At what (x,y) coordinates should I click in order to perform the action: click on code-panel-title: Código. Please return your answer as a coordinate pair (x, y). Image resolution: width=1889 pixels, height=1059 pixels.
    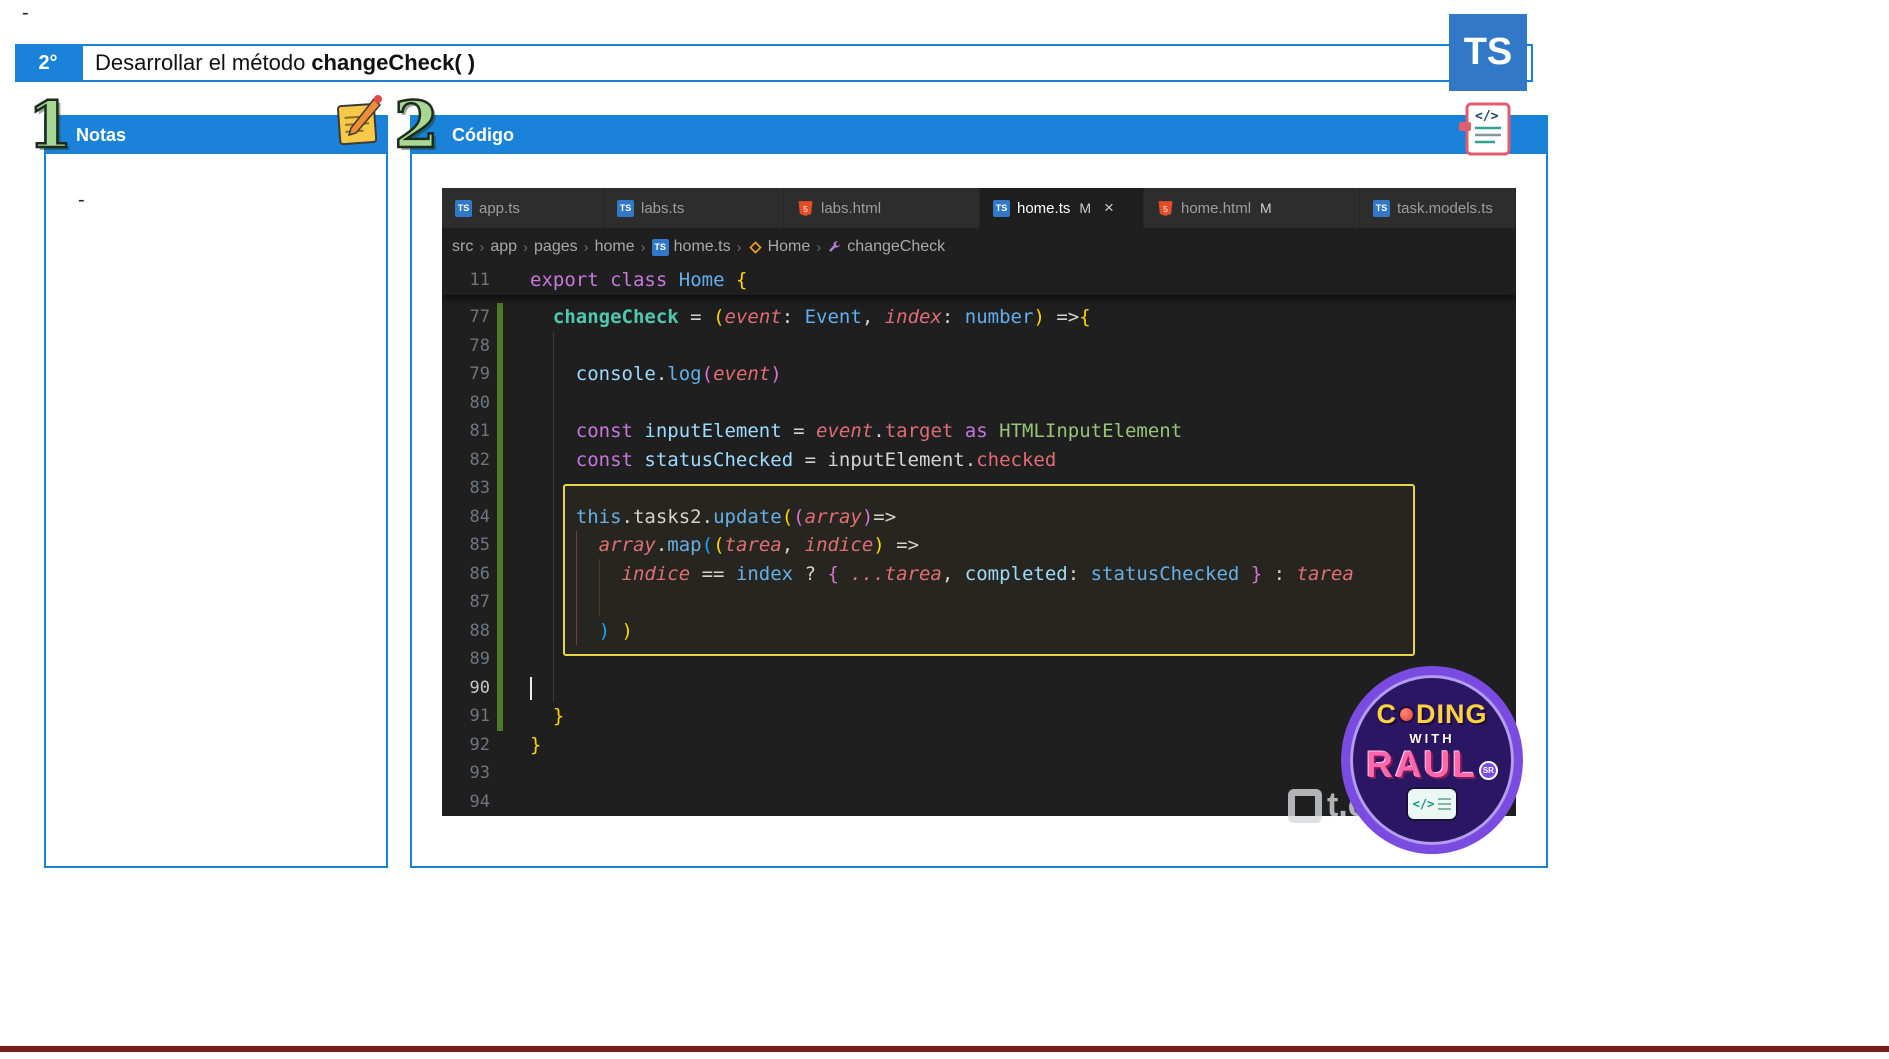
    Looking at the image, I should click on (483, 135).